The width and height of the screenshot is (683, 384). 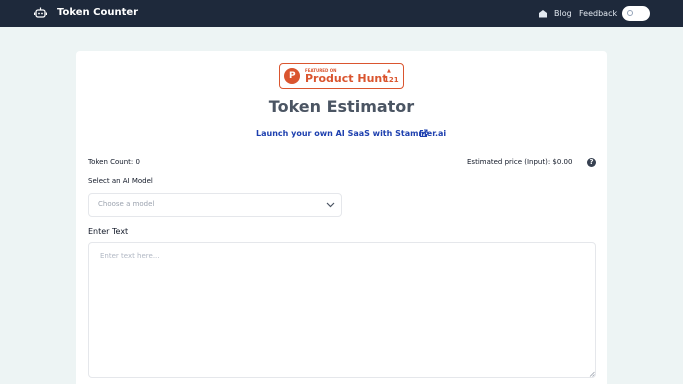 What do you see at coordinates (330, 205) in the screenshot?
I see `chevron-down-icon` at bounding box center [330, 205].